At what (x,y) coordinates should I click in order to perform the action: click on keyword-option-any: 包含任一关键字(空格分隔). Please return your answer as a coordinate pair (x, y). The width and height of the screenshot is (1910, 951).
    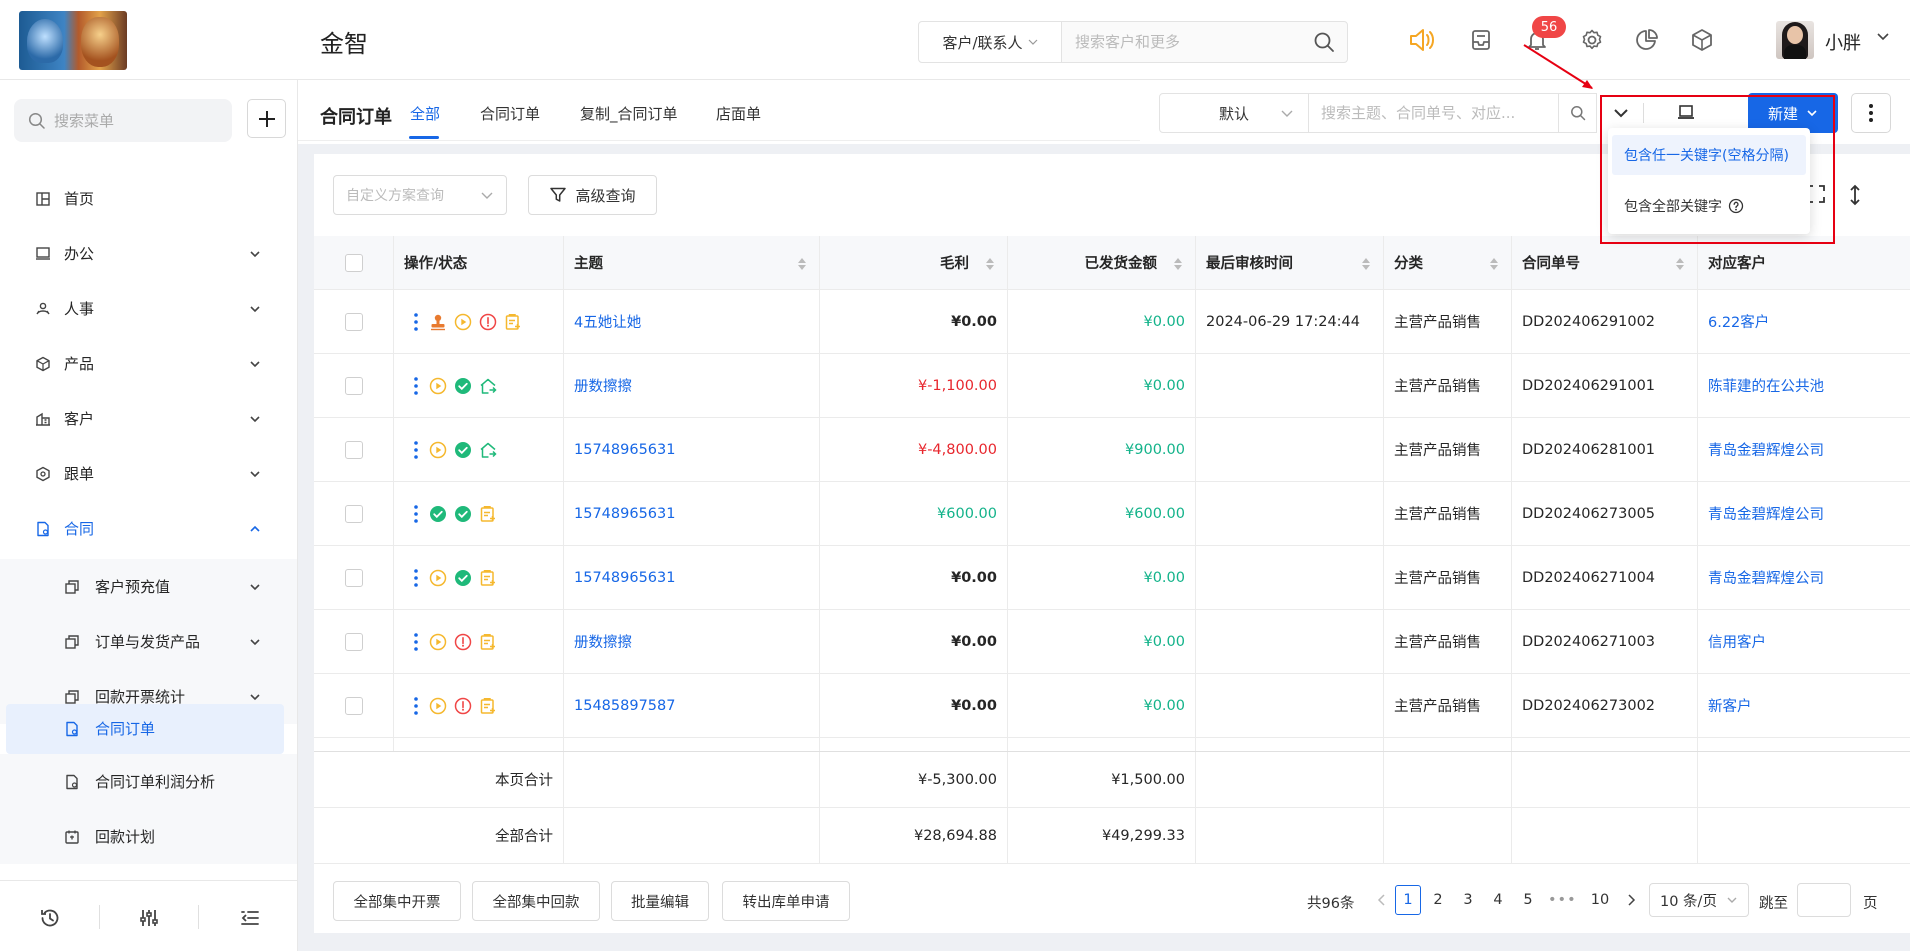
    Looking at the image, I should click on (1709, 155).